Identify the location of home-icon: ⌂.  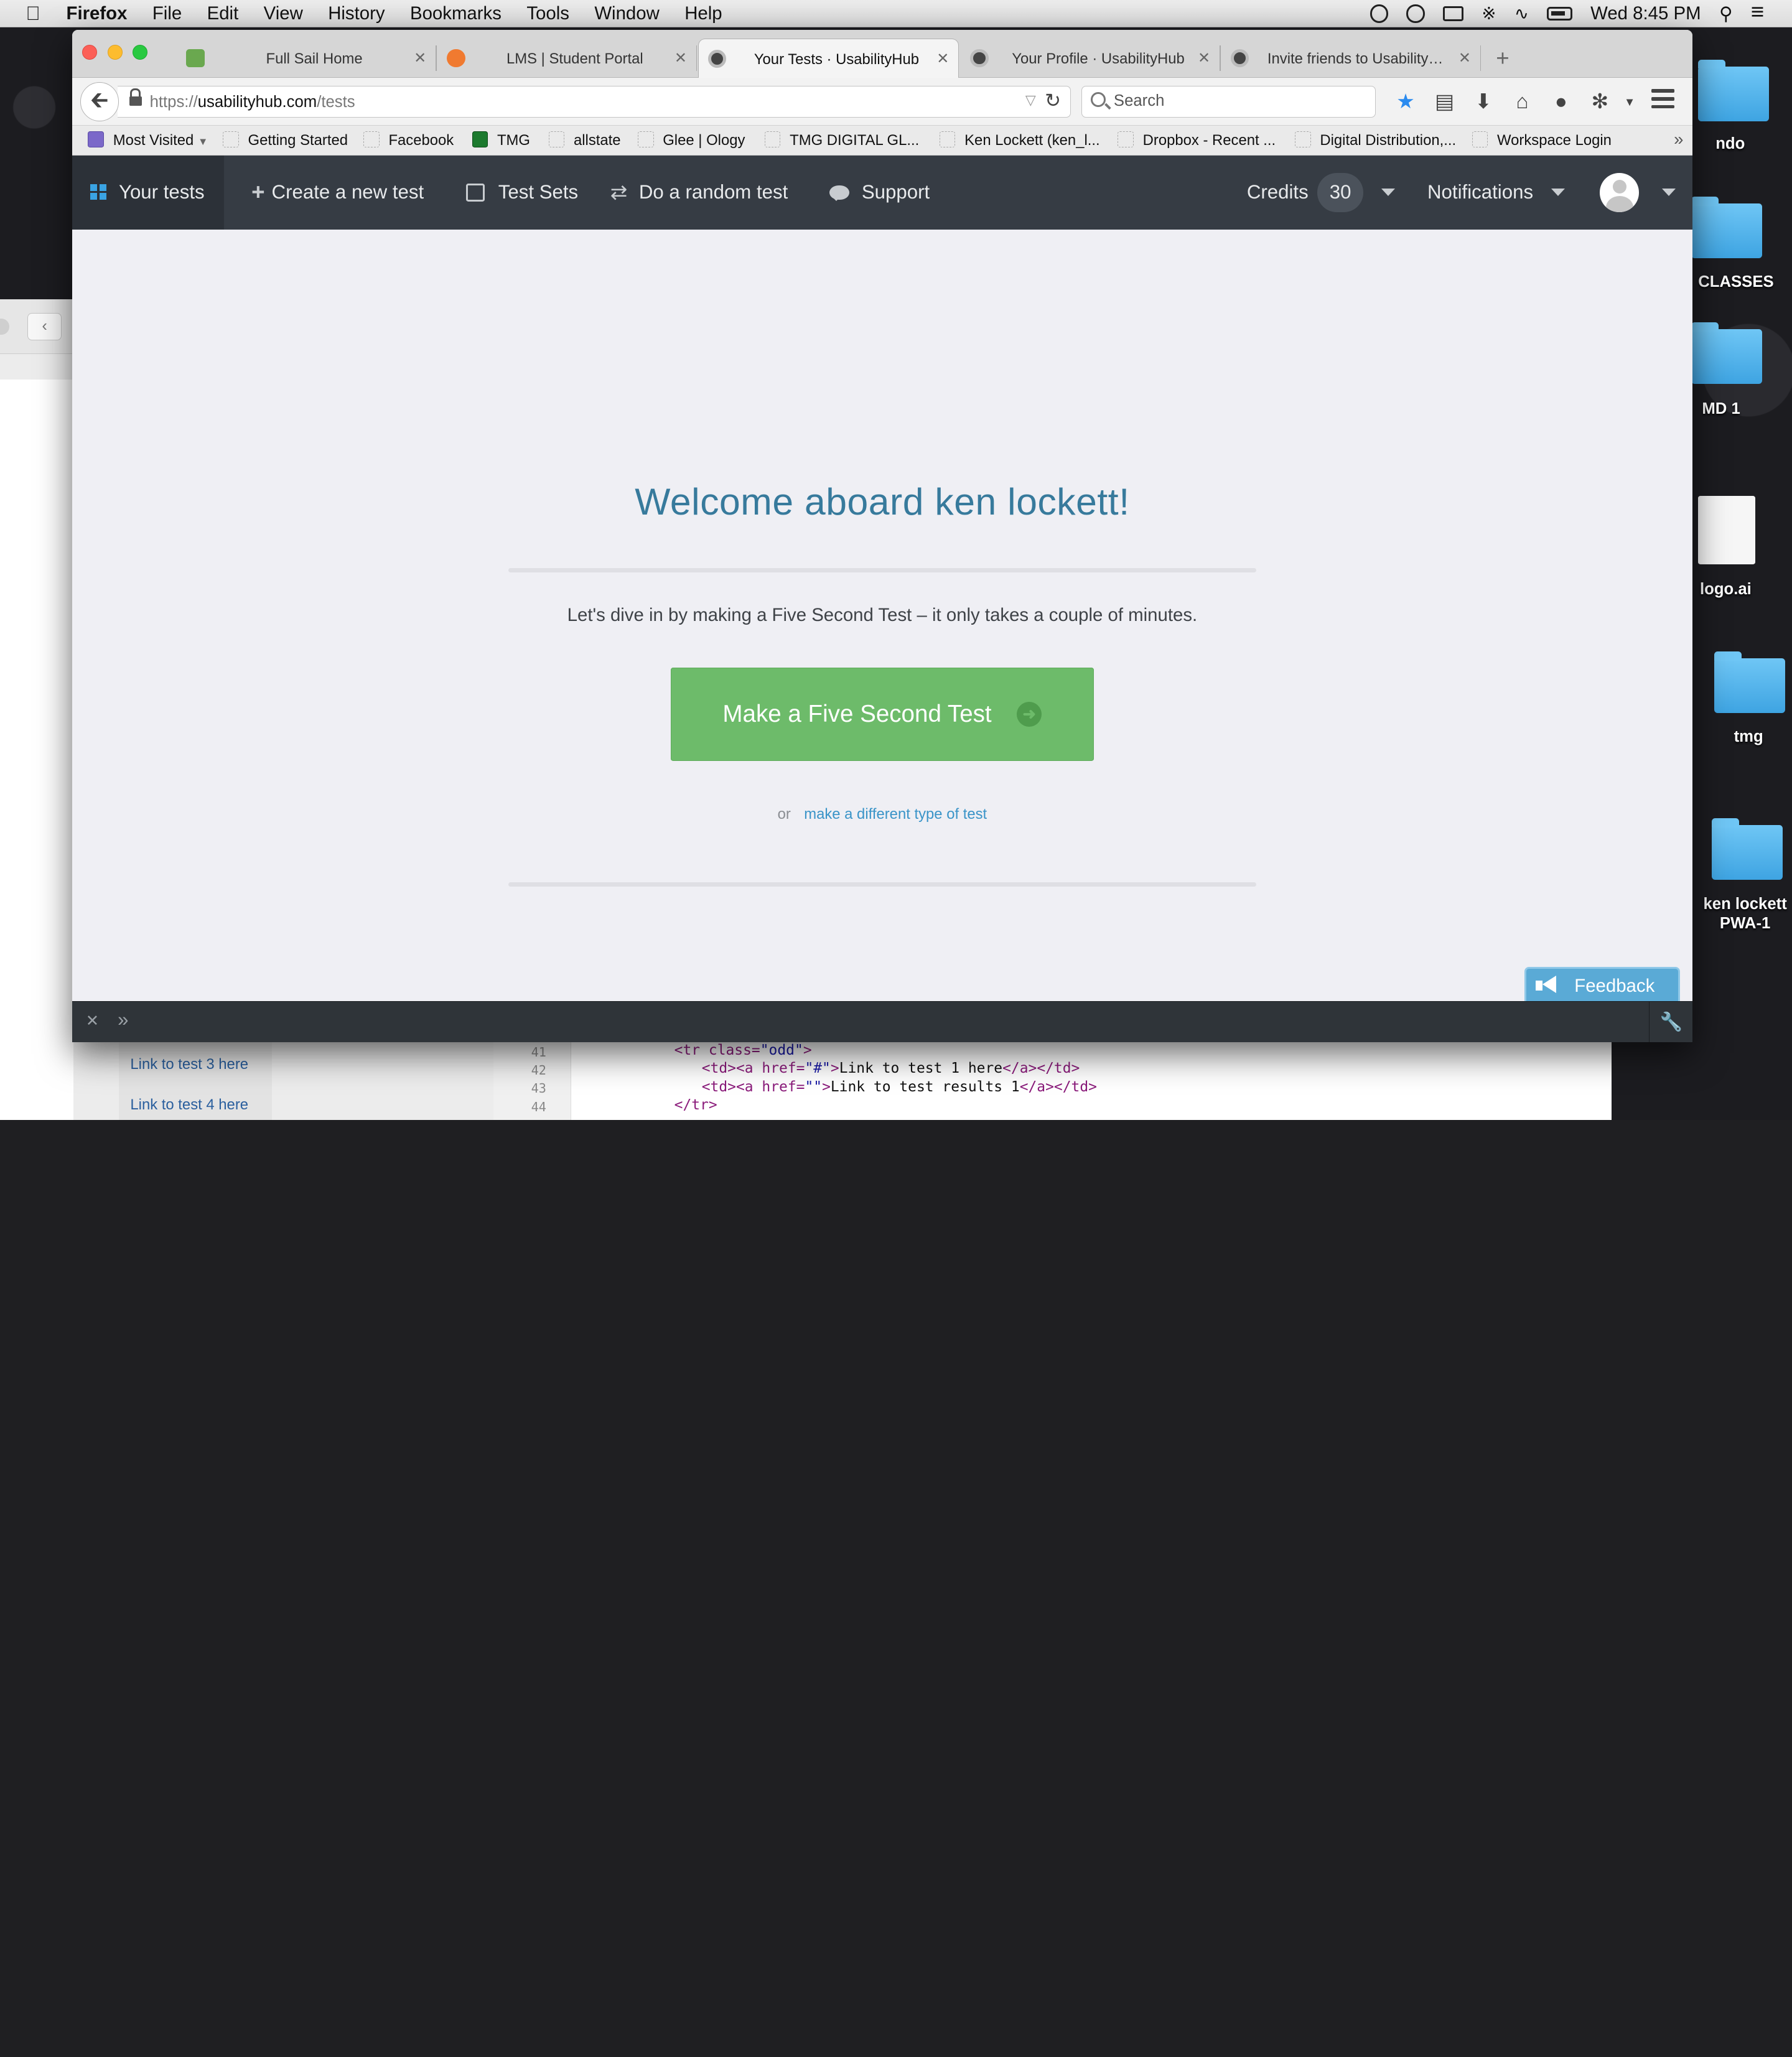
(1522, 102).